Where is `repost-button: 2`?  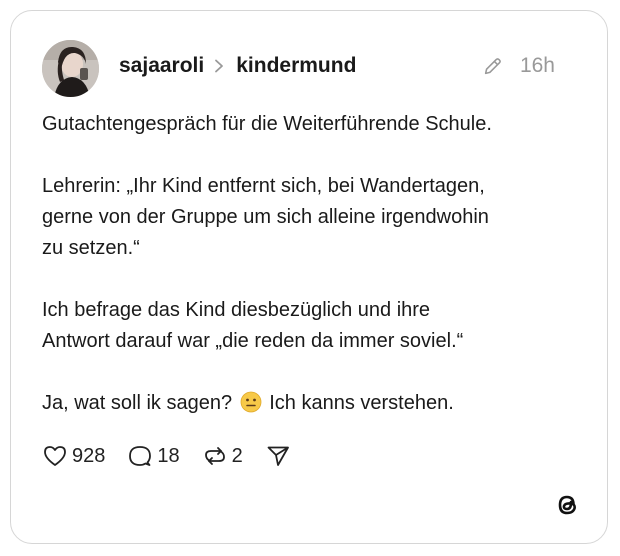
repost-button: 2 is located at coordinates (222, 456).